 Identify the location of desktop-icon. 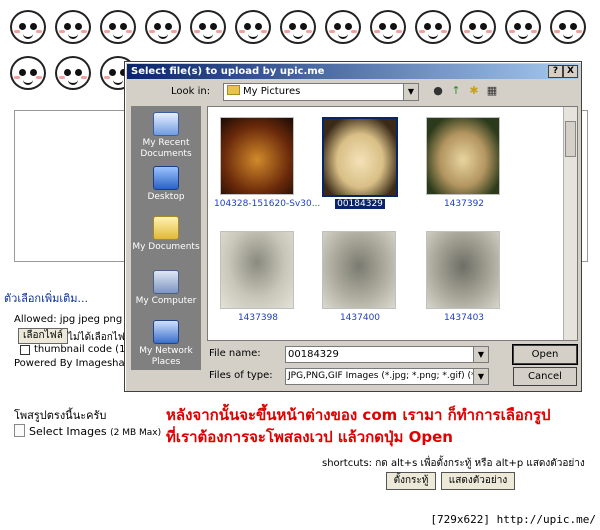
(166, 178).